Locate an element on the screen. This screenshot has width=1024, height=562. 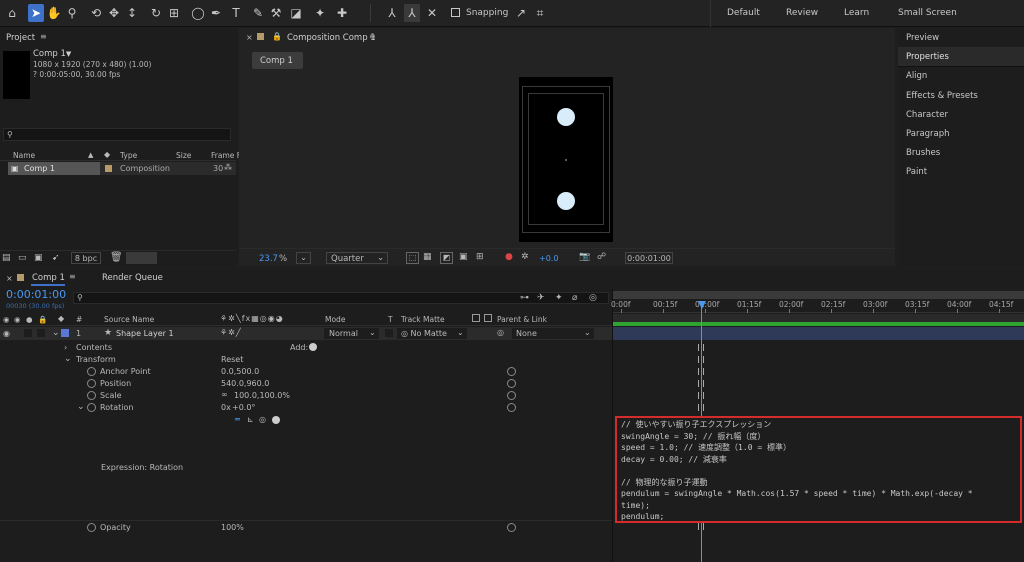
panel-paint: Paint is located at coordinates (916, 172).